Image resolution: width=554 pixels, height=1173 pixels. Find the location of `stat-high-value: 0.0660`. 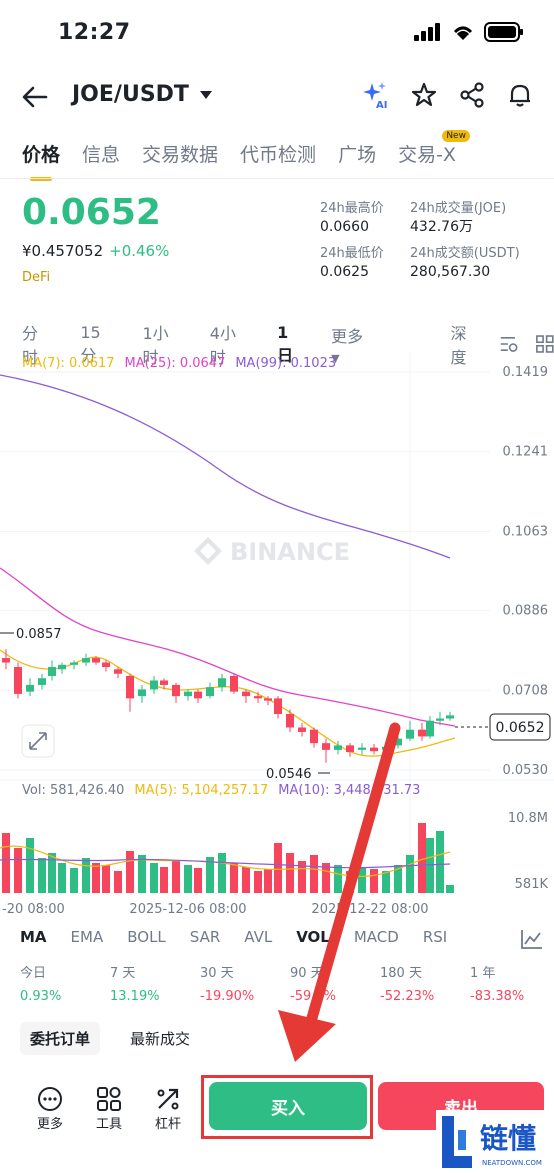

stat-high-value: 0.0660 is located at coordinates (344, 227).